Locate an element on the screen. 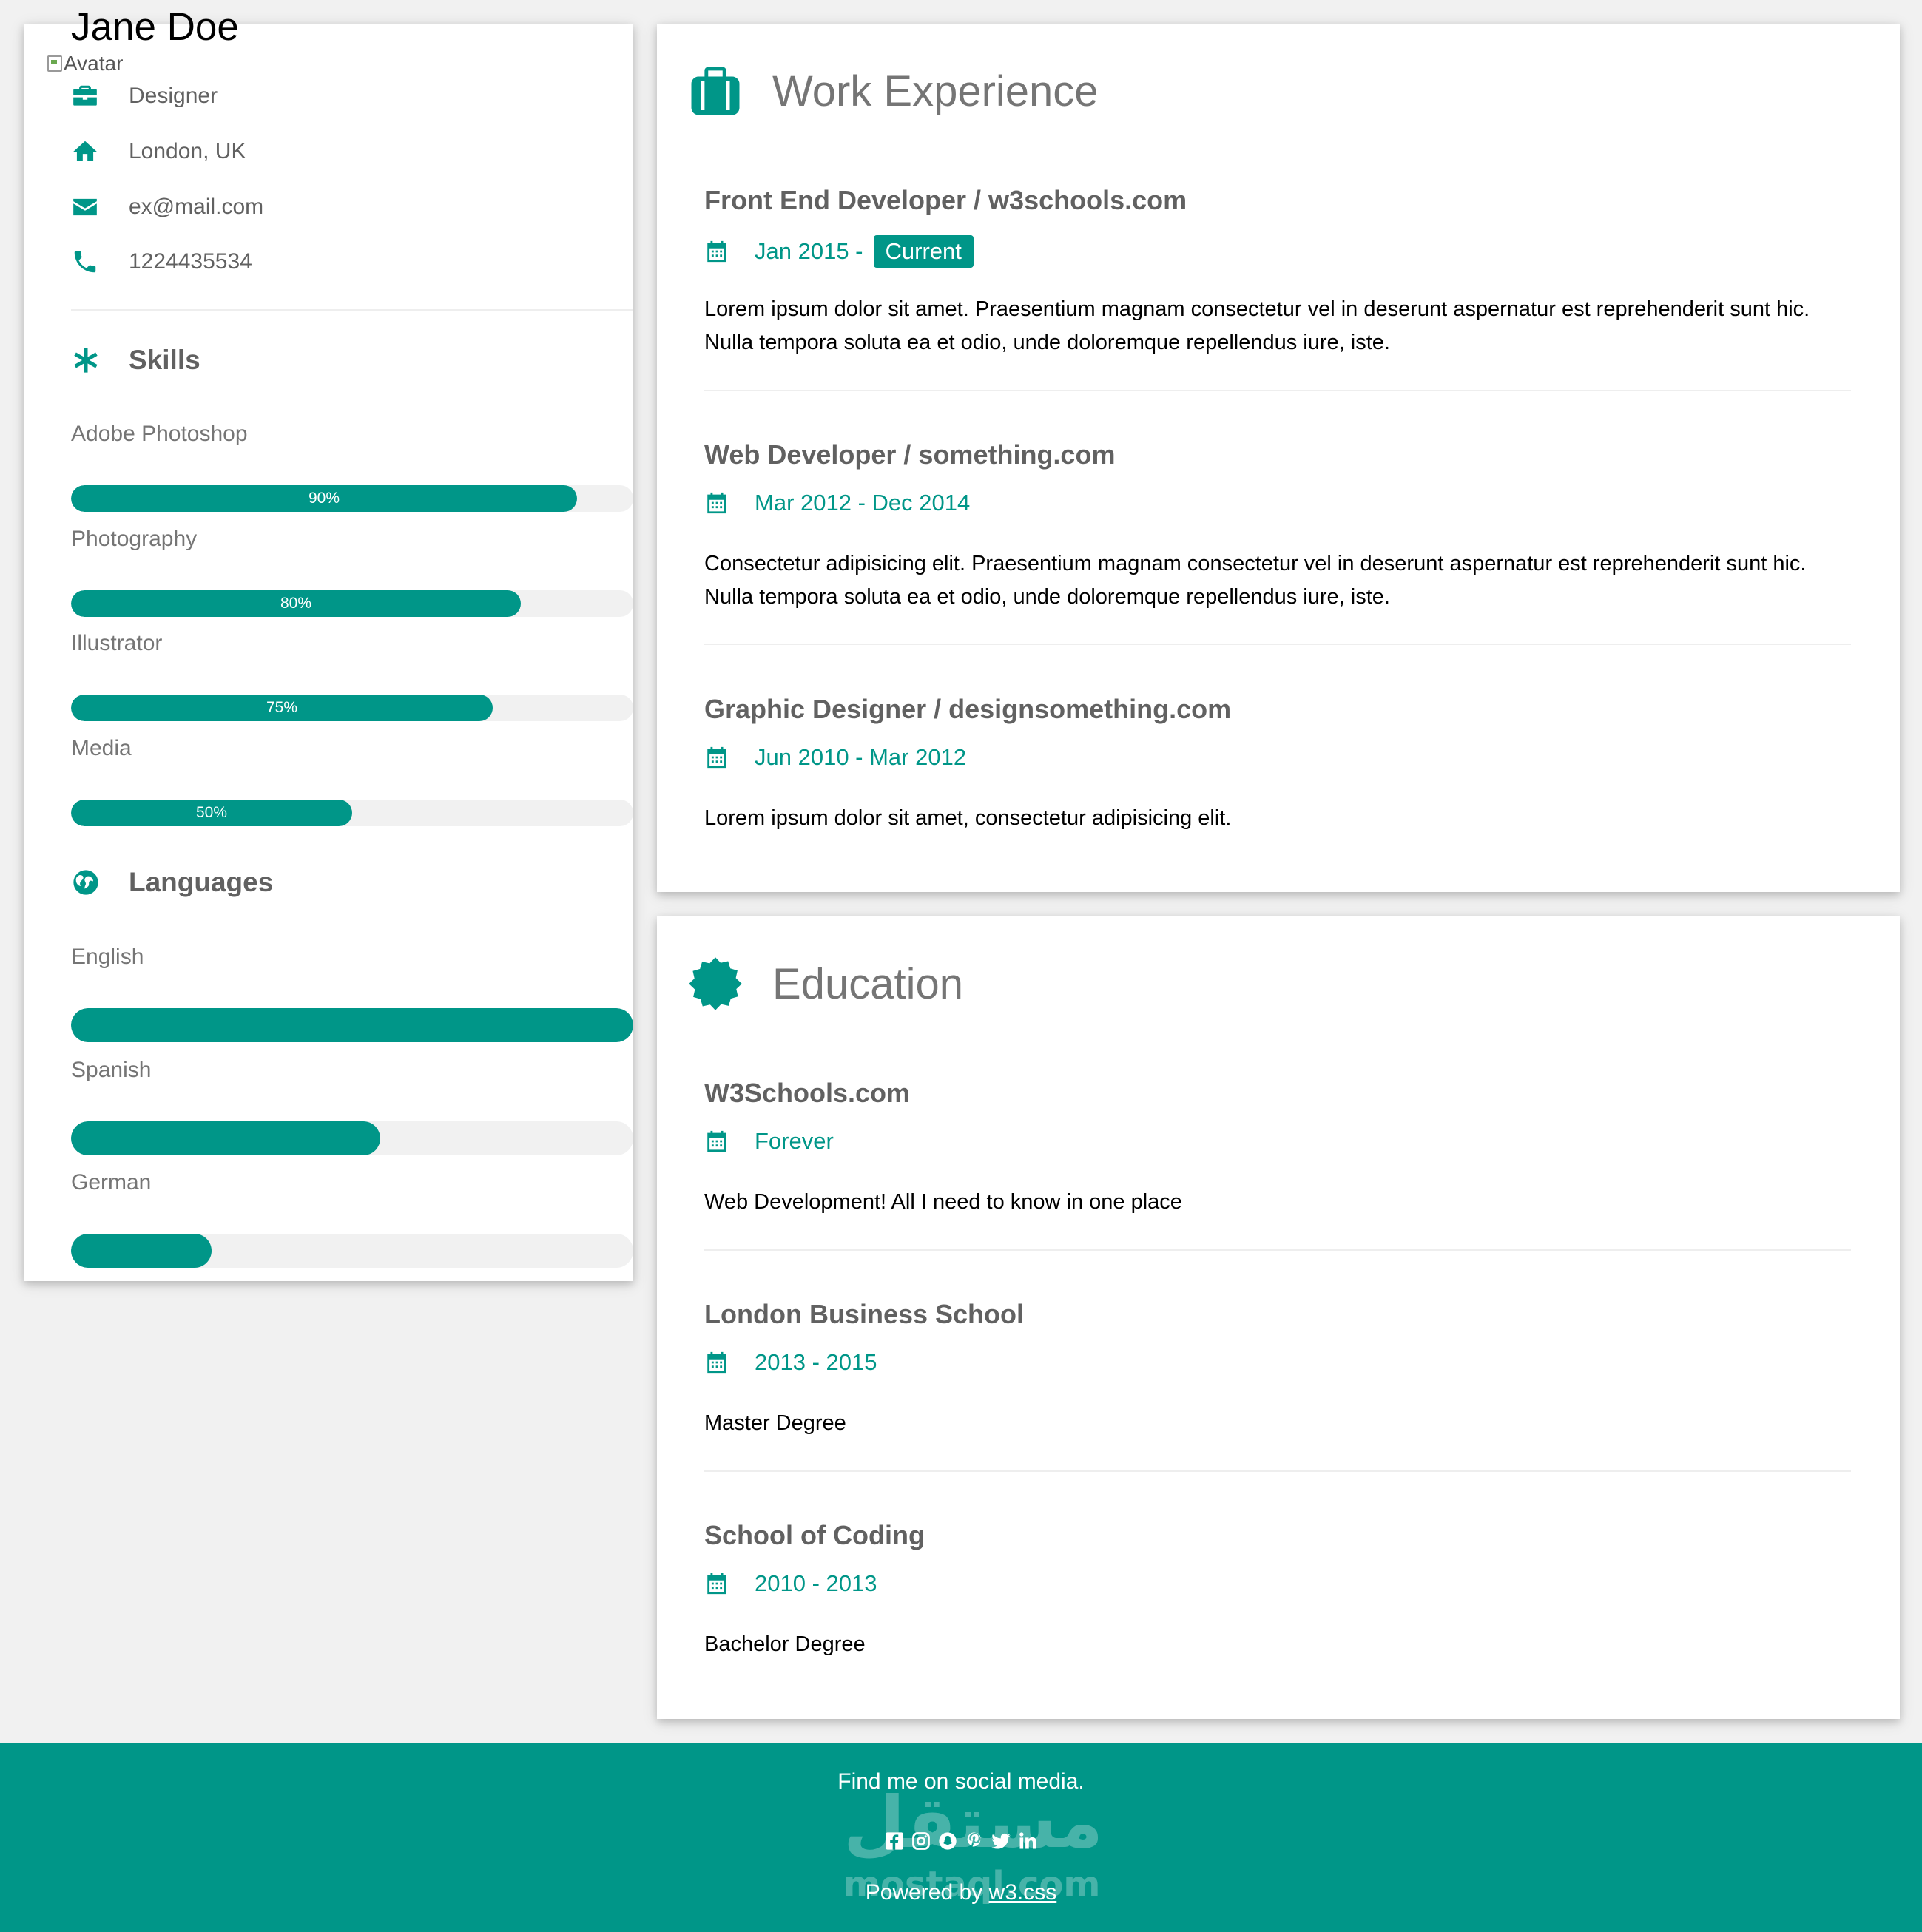 The width and height of the screenshot is (1922, 1932). entry-title: Front End Developer / w3schools.com is located at coordinates (946, 200).